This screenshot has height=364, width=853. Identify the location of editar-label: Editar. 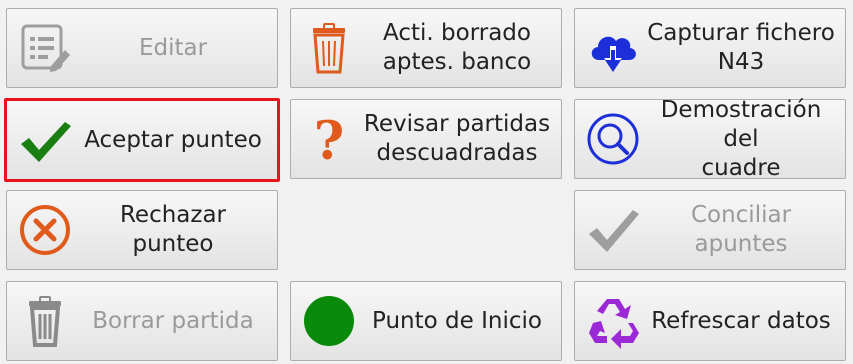
(173, 47).